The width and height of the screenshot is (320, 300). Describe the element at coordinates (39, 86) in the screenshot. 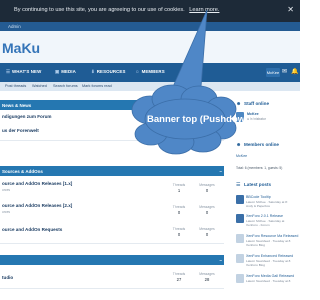

I see `subnav-watched: Watched` at that location.